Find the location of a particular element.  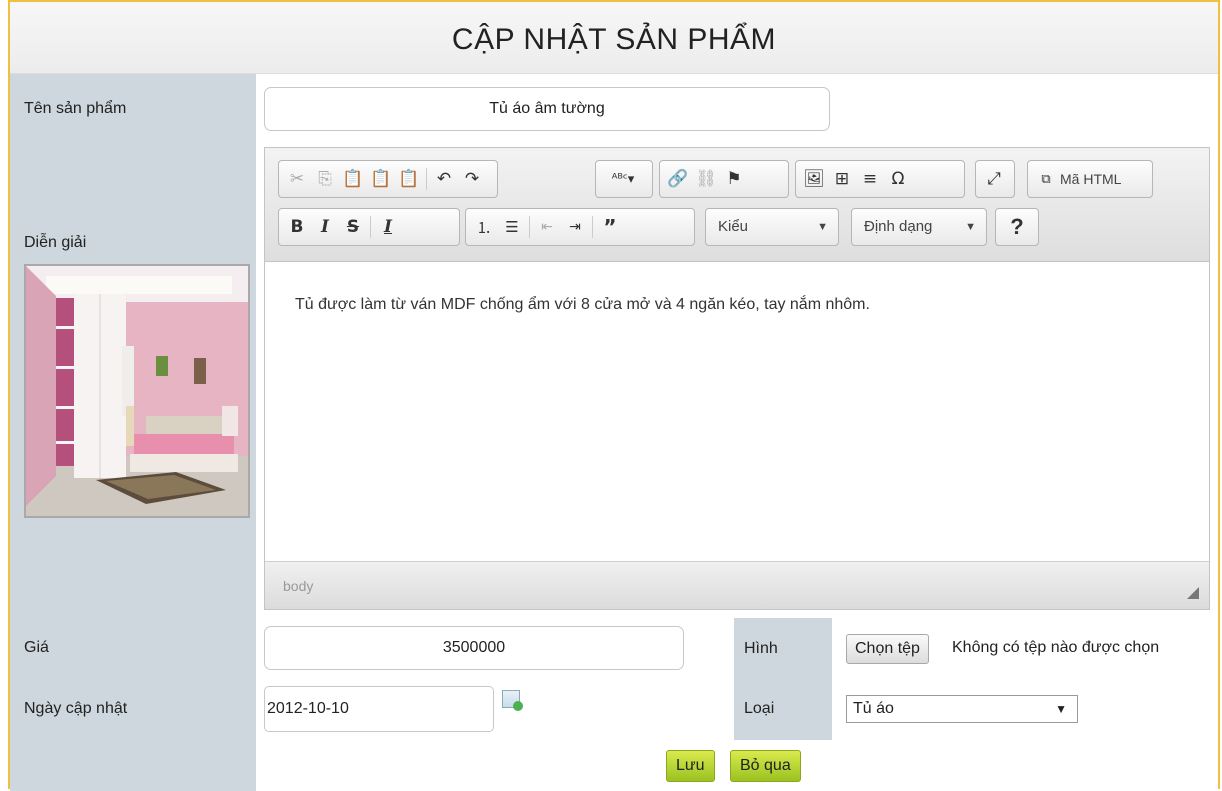

list-group: ⒈ ☰ ⇤ ⇥ ” is located at coordinates (580, 227).